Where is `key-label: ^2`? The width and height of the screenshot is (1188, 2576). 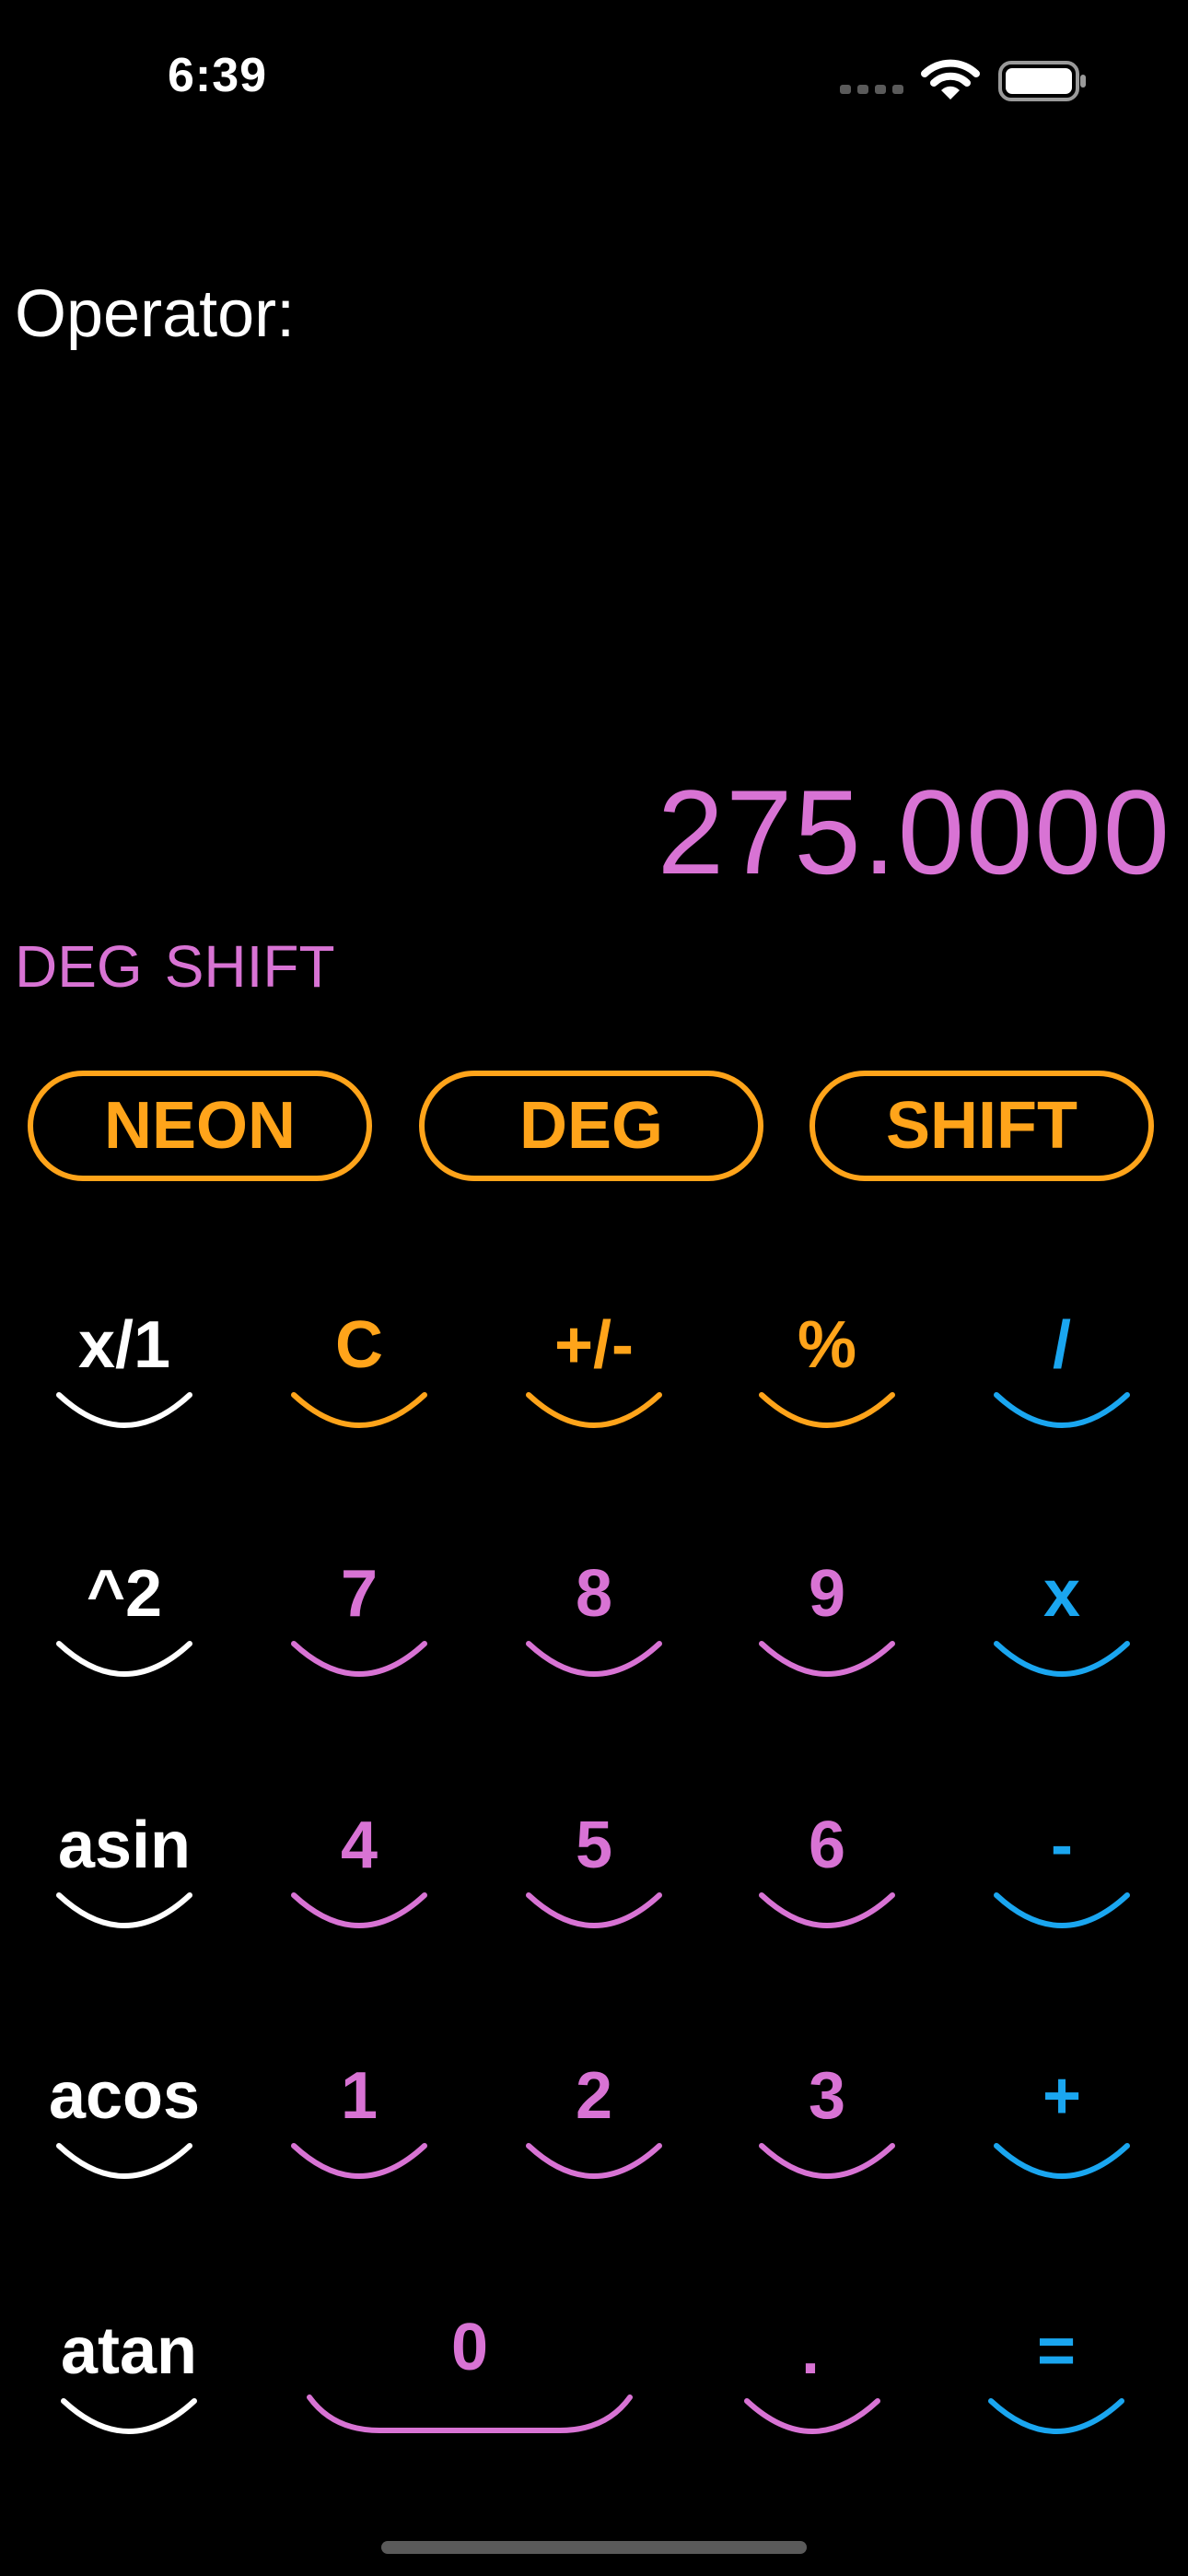 key-label: ^2 is located at coordinates (124, 1594).